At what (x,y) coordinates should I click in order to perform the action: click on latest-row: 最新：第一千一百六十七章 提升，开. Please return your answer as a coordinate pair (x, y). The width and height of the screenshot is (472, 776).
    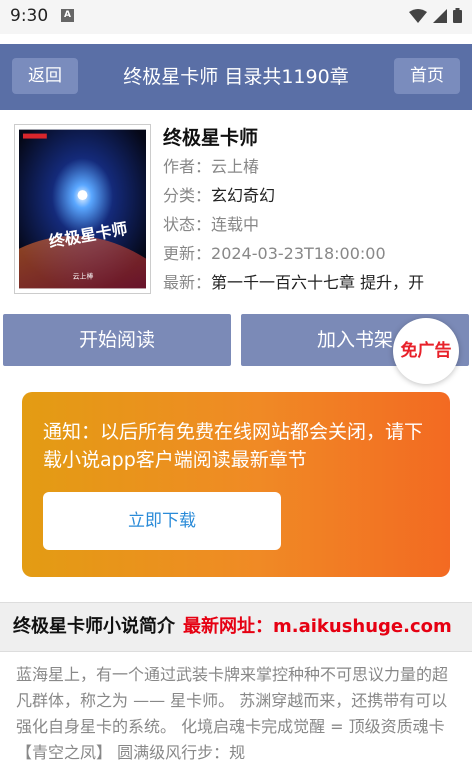
    Looking at the image, I should click on (315, 282).